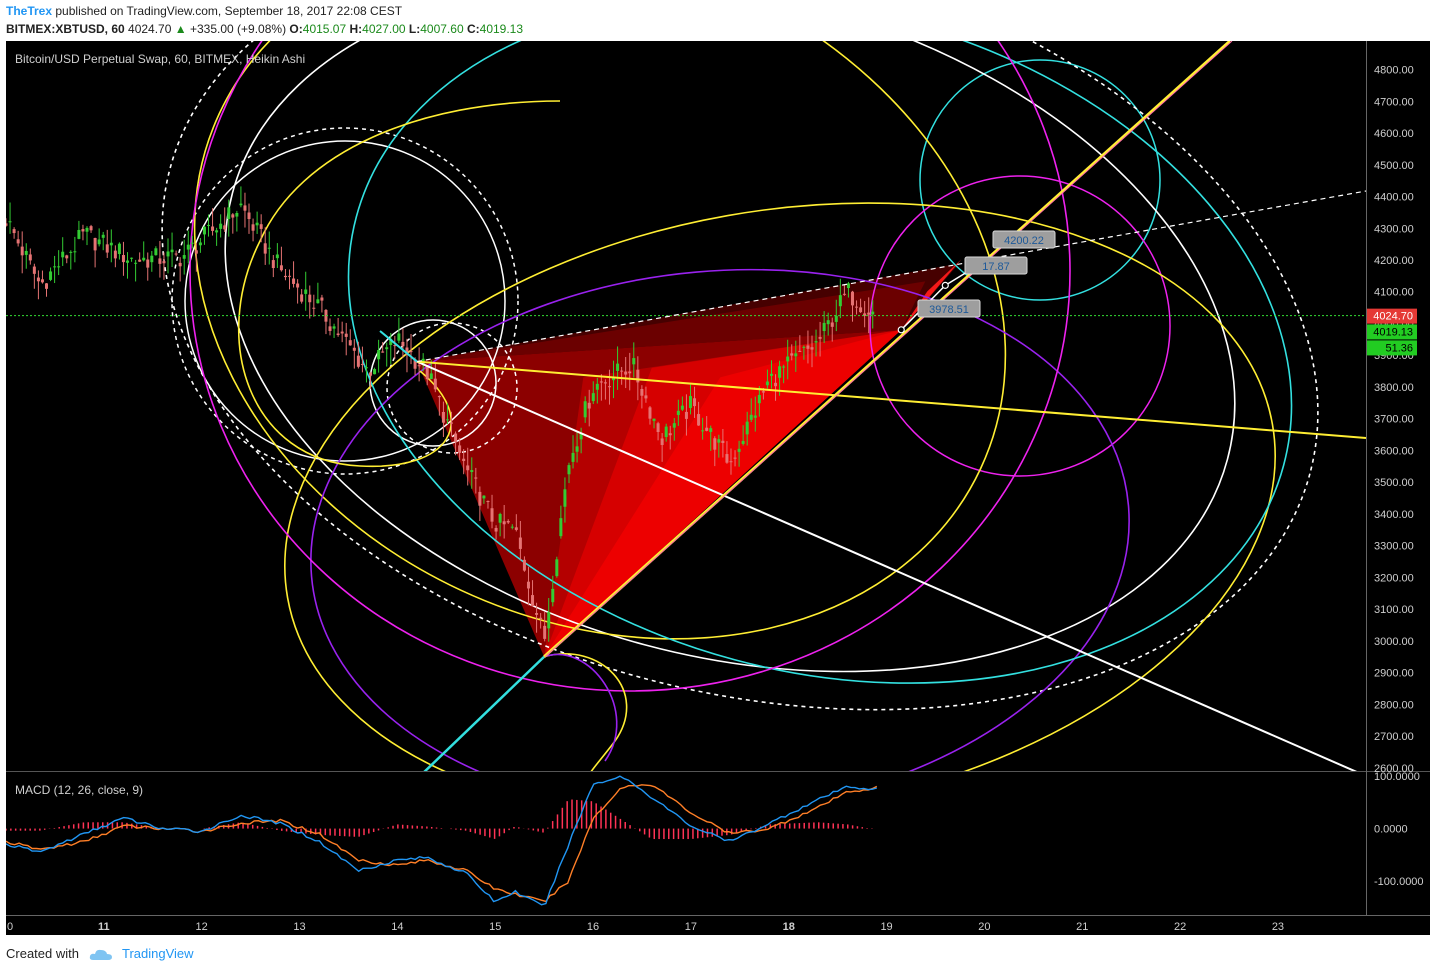  Describe the element at coordinates (1180, 927) in the screenshot. I see `time-tick-label: 22` at that location.